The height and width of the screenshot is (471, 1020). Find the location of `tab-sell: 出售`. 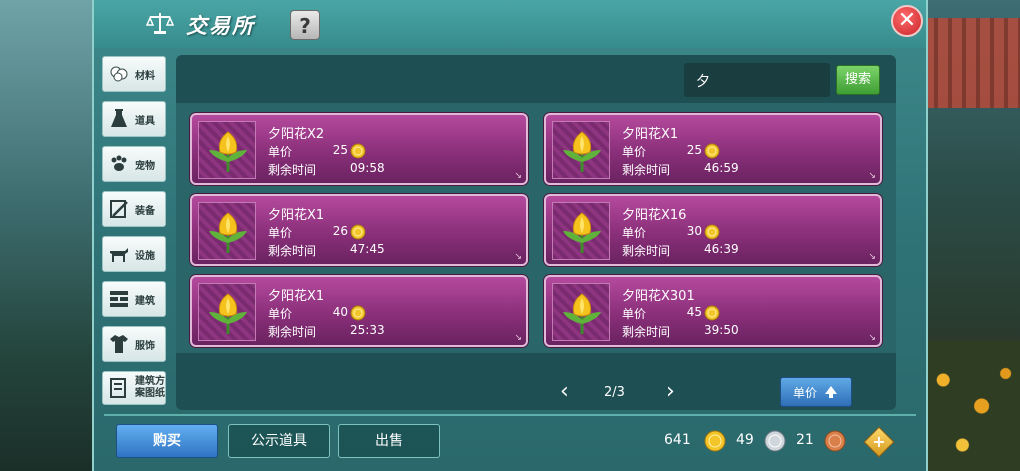

tab-sell: 出售 is located at coordinates (389, 441).